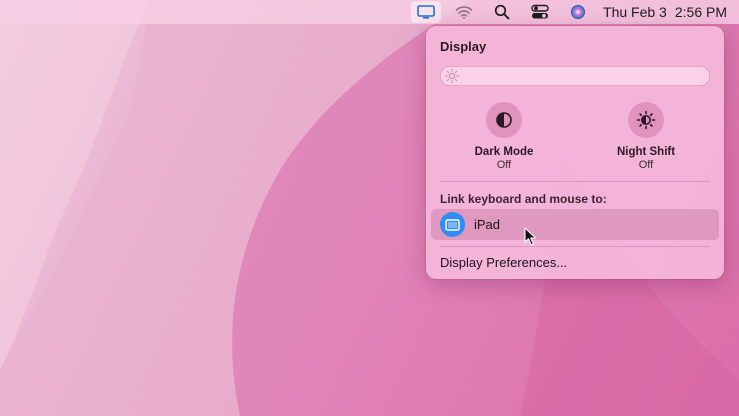 The image size is (739, 416). I want to click on dark-mode-icon, so click(504, 120).